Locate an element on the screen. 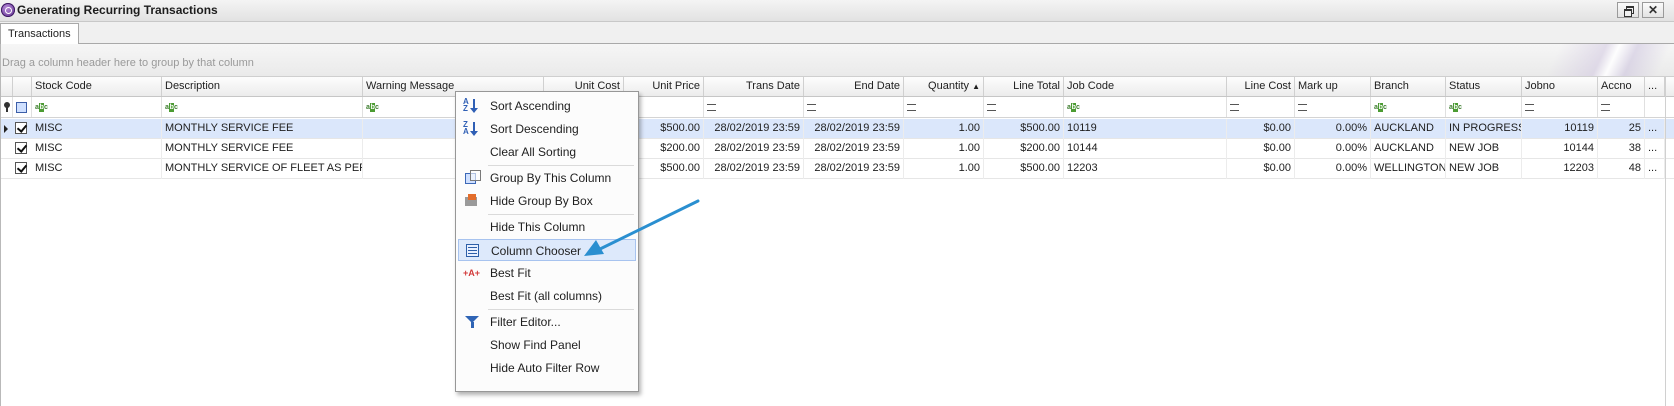 The height and width of the screenshot is (406, 1674). cell-accno: 48 is located at coordinates (1621, 169).